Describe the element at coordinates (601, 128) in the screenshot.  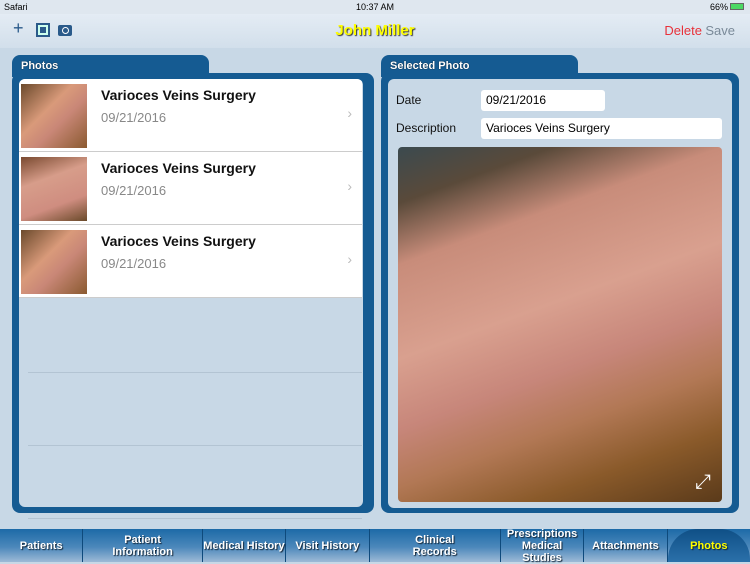
I see `description-field: Varioces Veins Surgery` at that location.